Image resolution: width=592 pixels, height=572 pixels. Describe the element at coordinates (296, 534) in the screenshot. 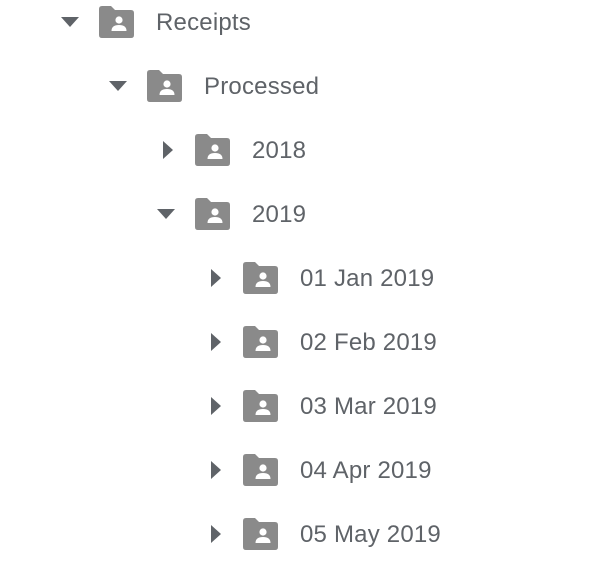

I see `tree-node-month: 05 May 2019` at that location.